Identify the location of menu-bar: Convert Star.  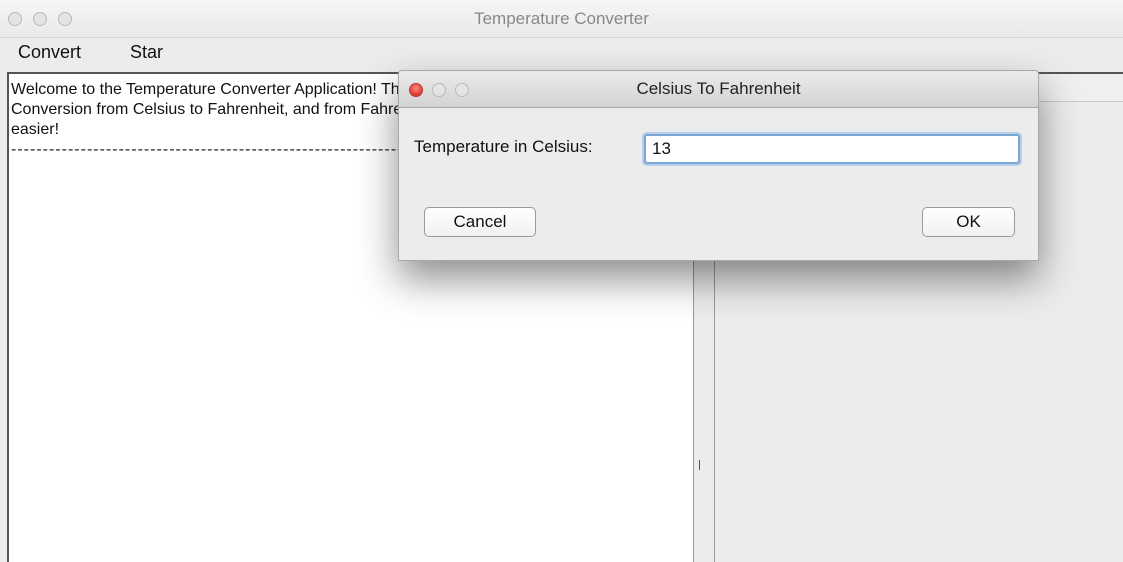
(561, 52).